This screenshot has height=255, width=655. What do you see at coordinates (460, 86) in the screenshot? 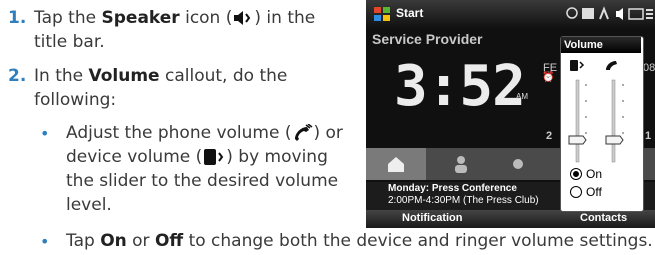
I see `clock: 3:52` at bounding box center [460, 86].